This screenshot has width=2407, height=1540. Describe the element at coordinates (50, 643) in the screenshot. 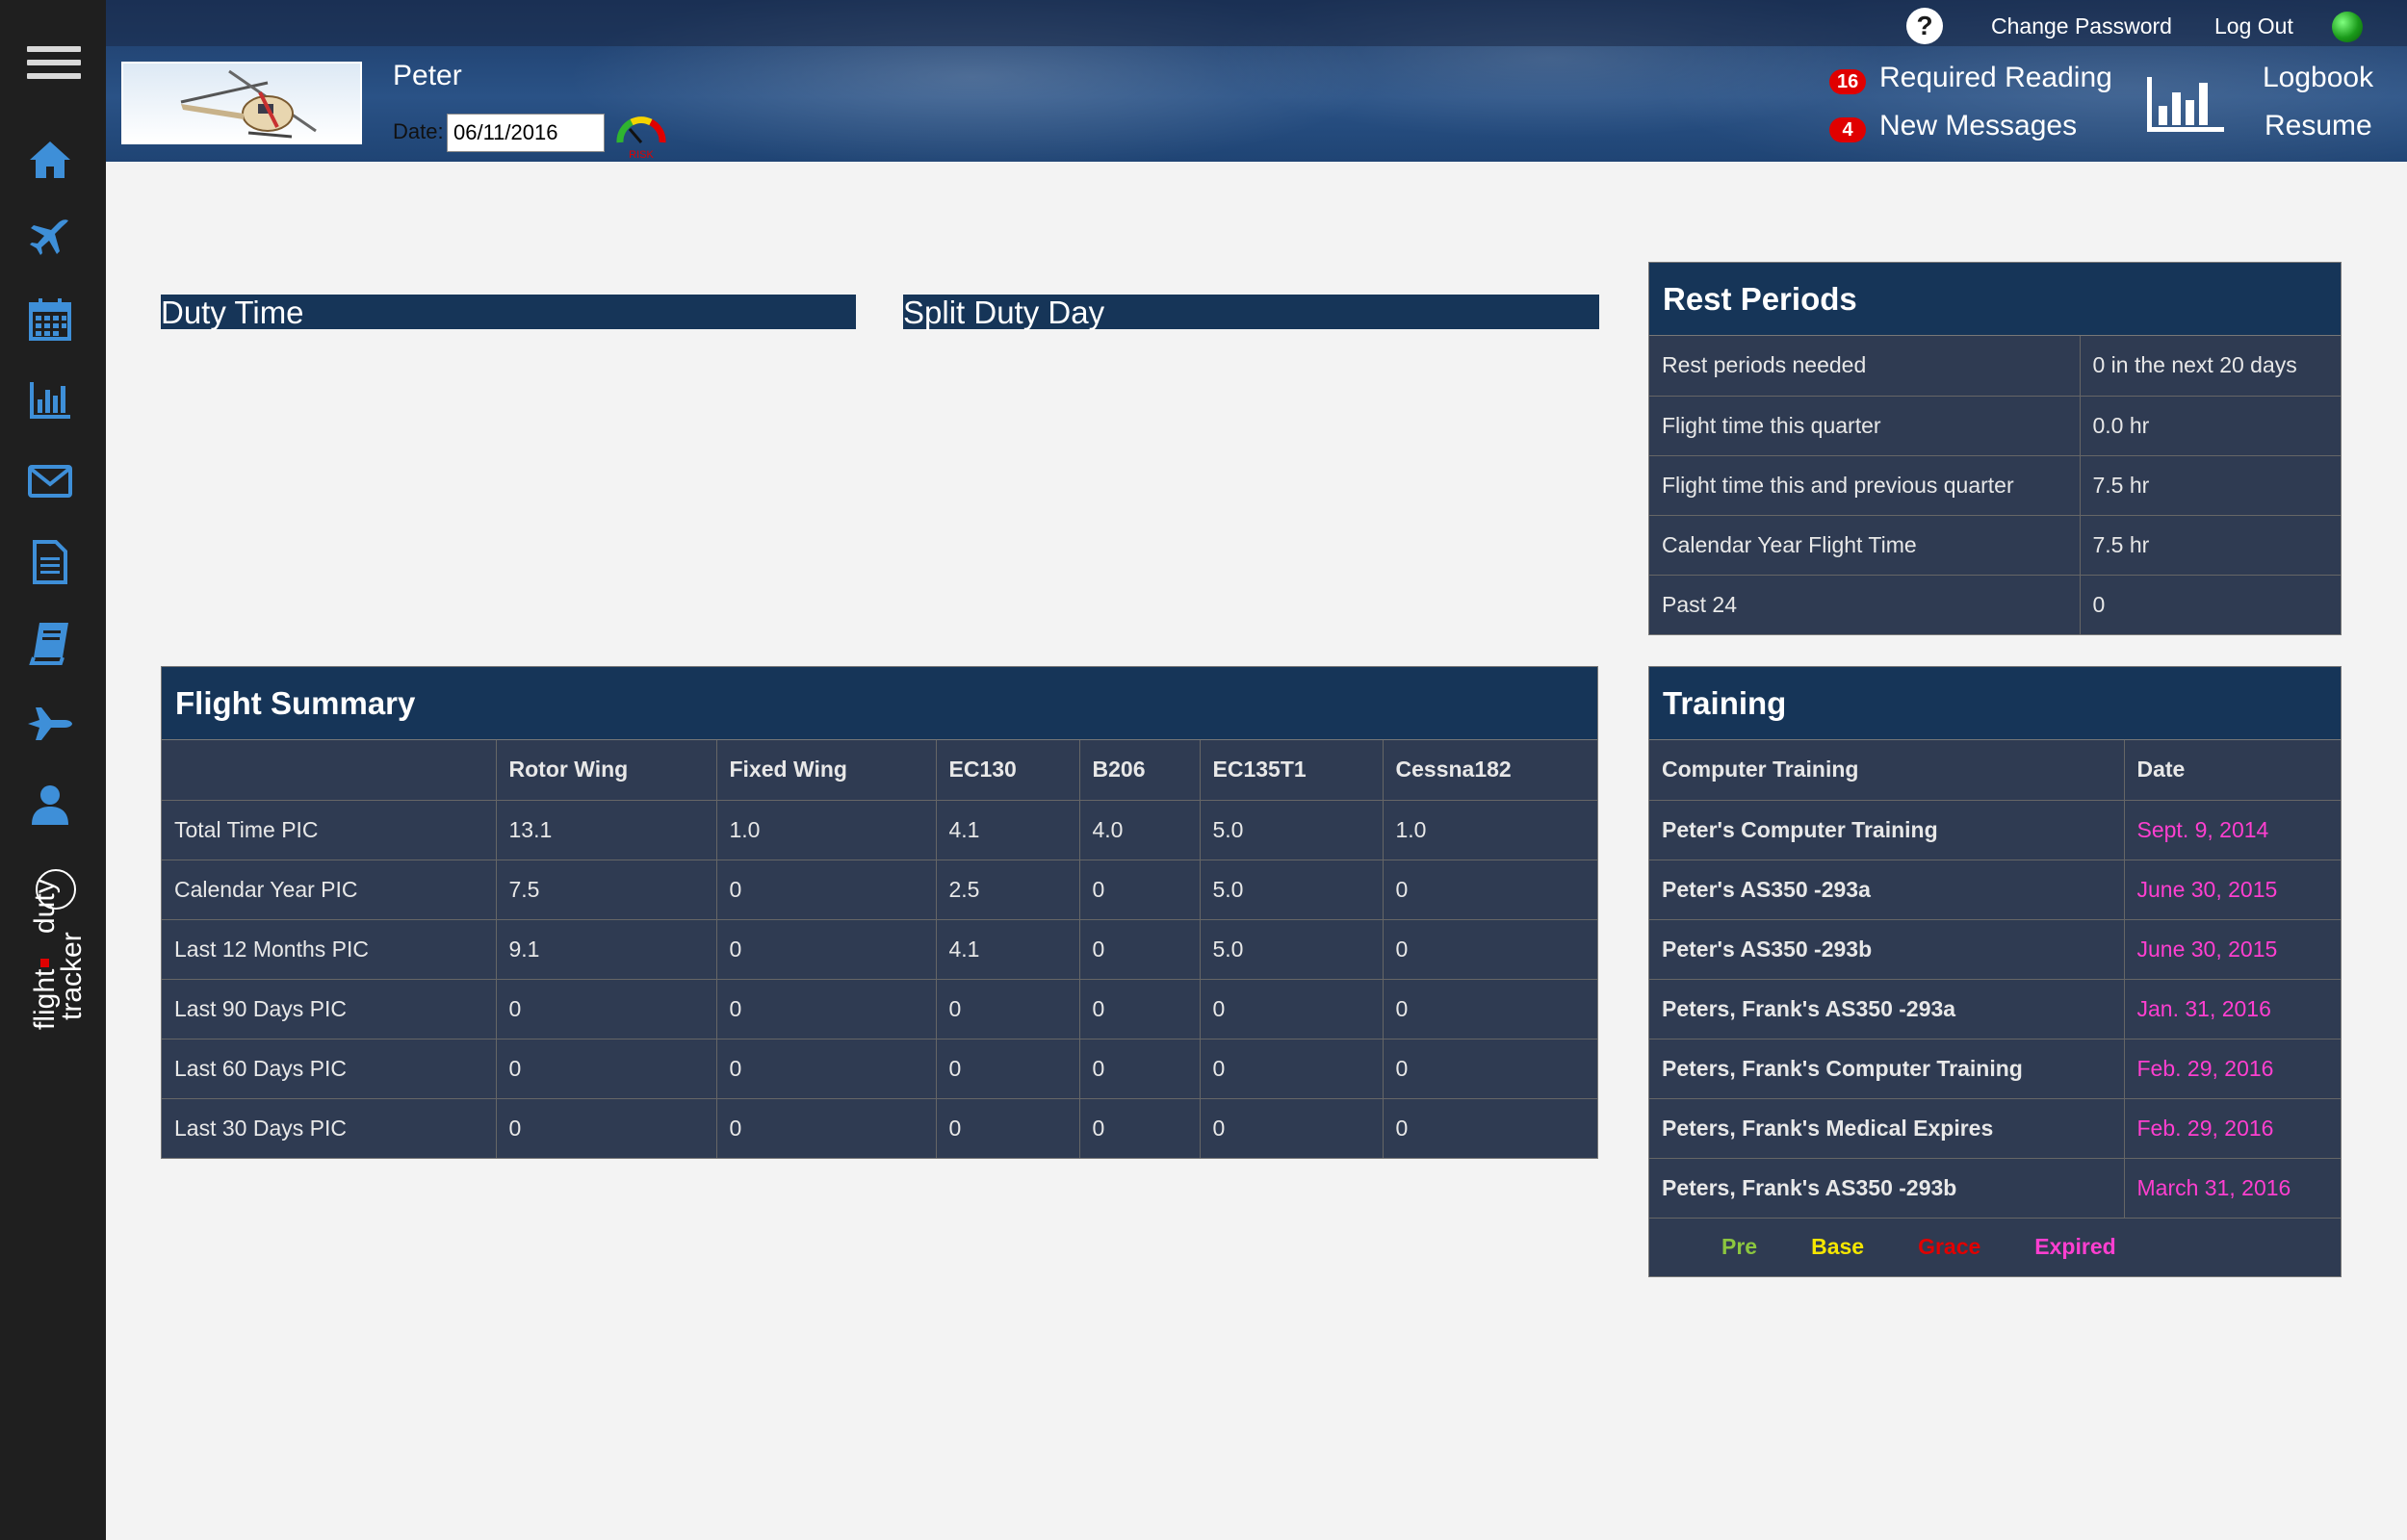

I see `book-icon` at that location.